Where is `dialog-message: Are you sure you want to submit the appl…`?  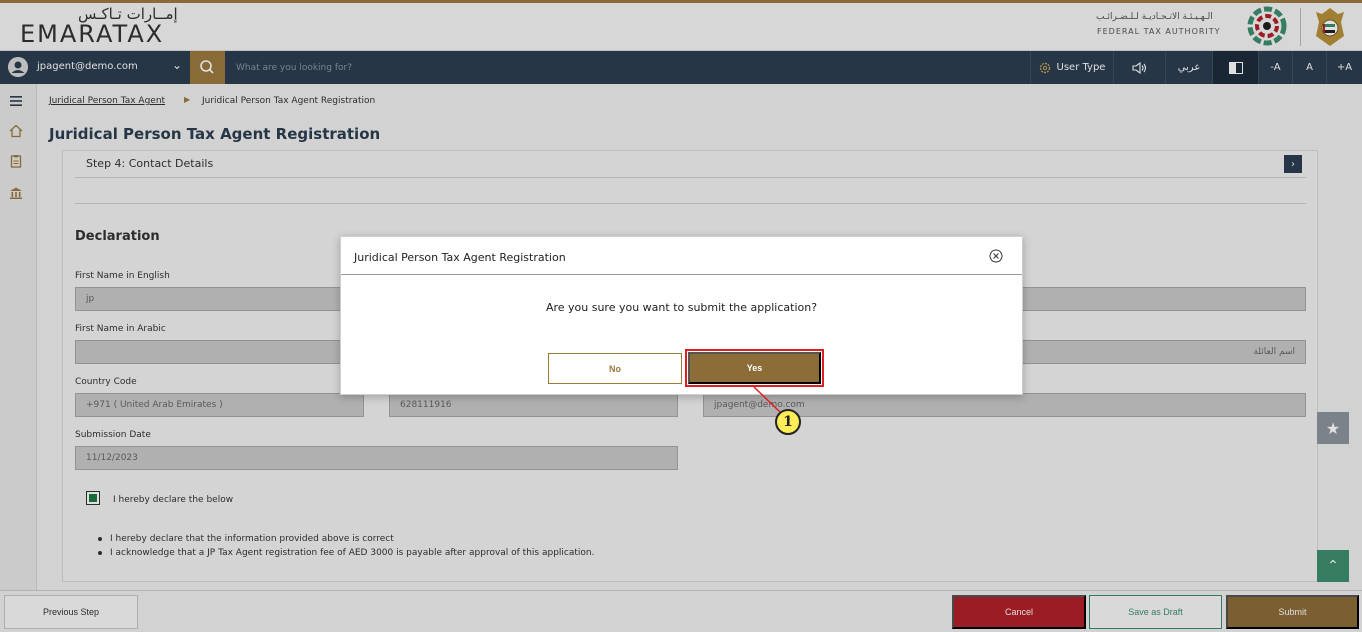
dialog-message: Are you sure you want to submit the appl… is located at coordinates (681, 307).